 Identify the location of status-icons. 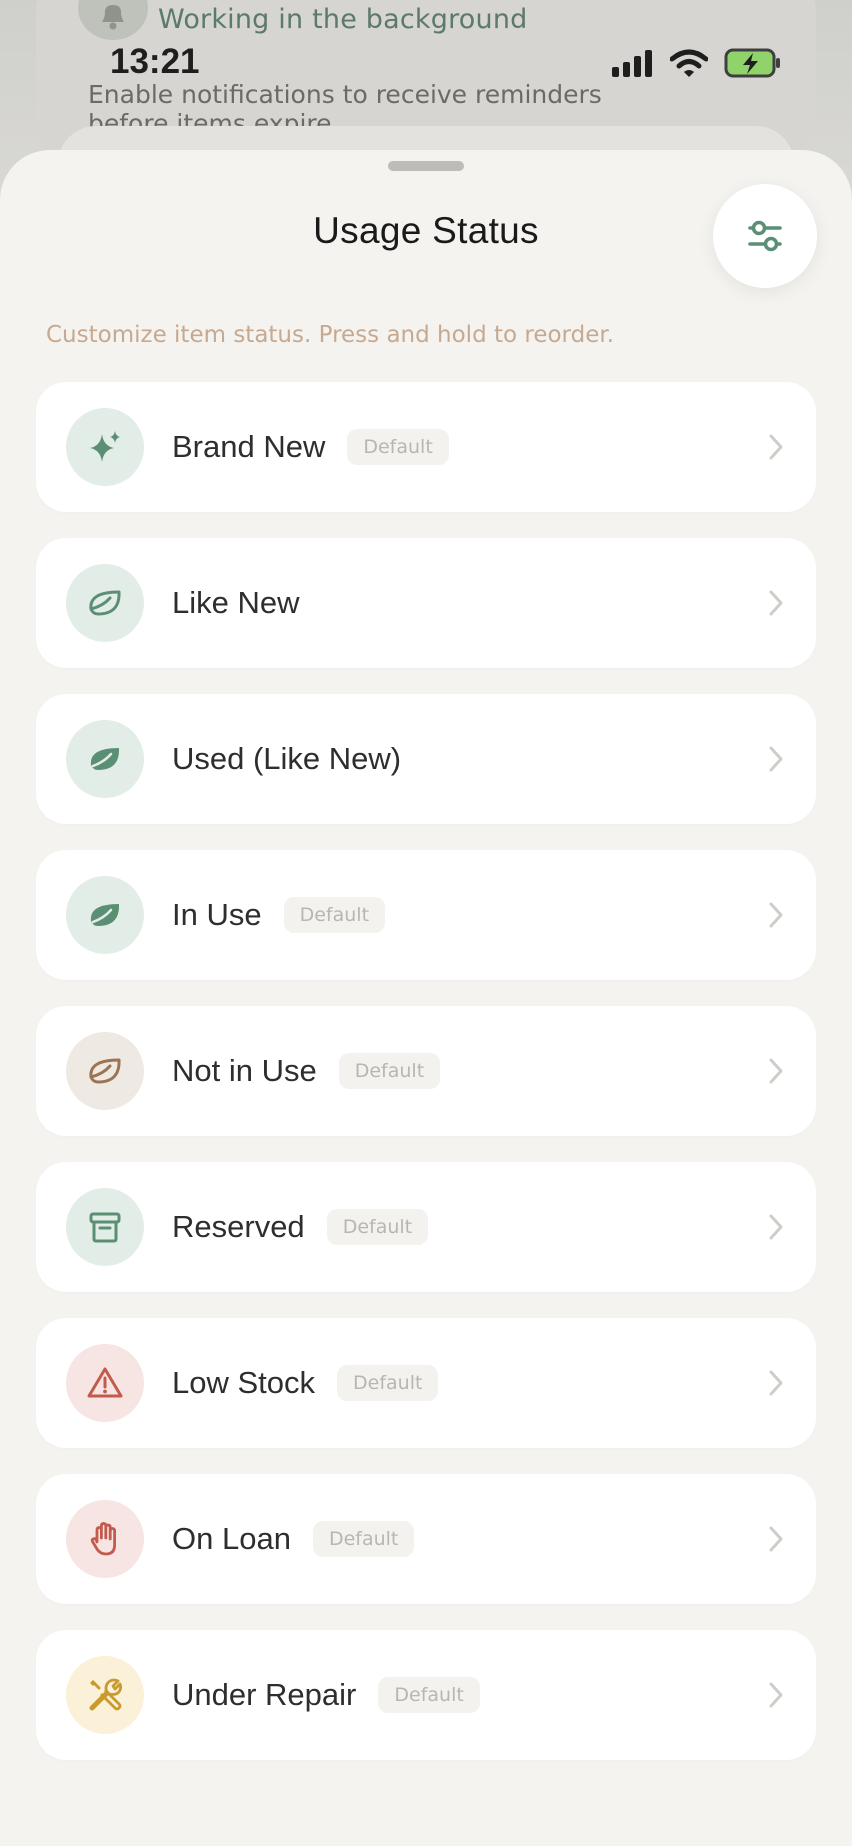
(697, 63).